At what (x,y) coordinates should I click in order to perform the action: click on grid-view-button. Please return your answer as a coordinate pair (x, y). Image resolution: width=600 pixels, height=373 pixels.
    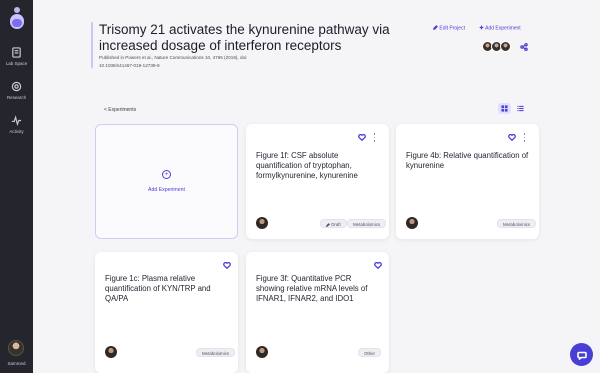
    Looking at the image, I should click on (504, 108).